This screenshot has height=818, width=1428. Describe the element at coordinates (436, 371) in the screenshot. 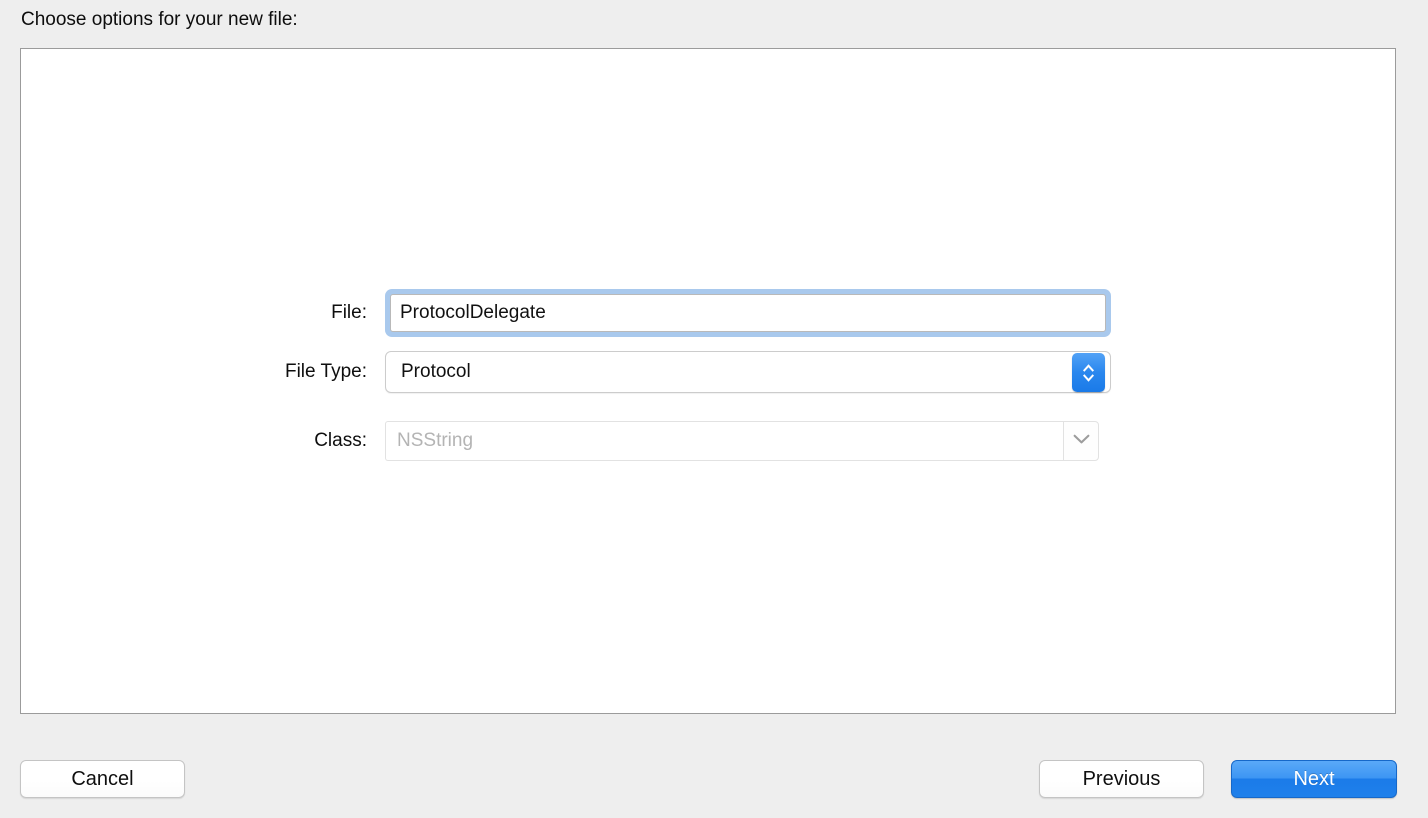

I see `file-type-selected-value: Protocol` at that location.